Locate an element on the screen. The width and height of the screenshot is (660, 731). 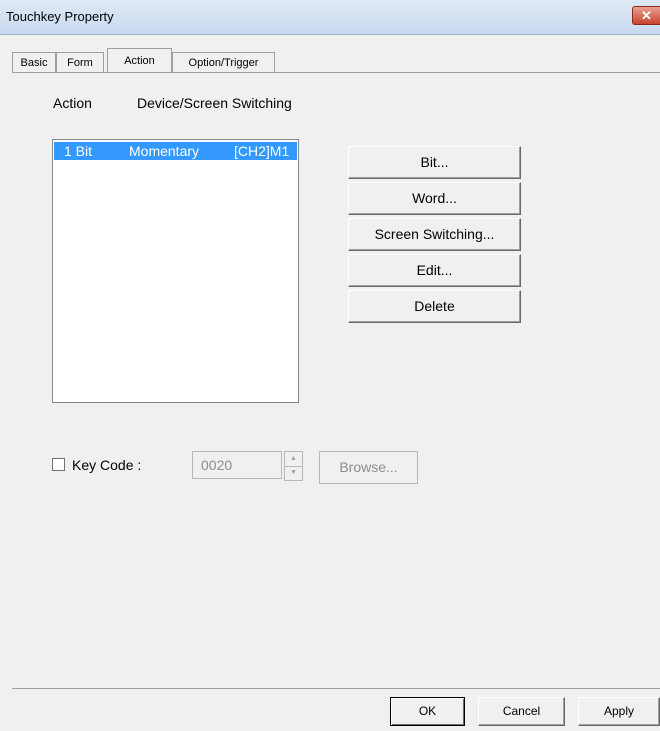
window-title: Touchkey Property is located at coordinates (60, 16).